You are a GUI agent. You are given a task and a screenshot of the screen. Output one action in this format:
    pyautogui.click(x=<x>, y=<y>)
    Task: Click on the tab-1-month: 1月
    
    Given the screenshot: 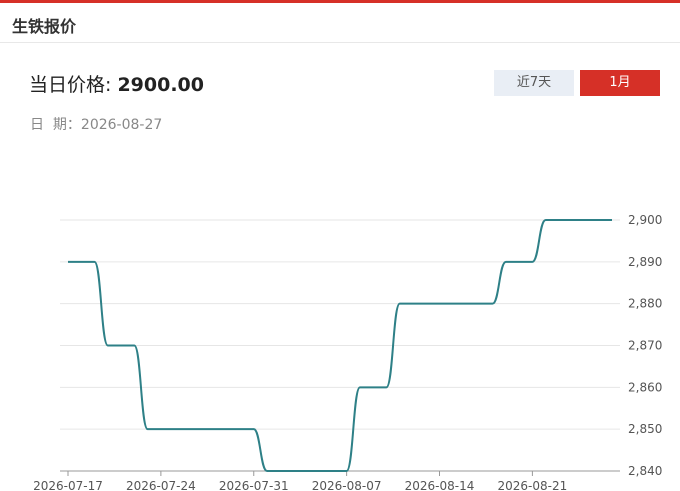 What is the action you would take?
    pyautogui.click(x=620, y=83)
    